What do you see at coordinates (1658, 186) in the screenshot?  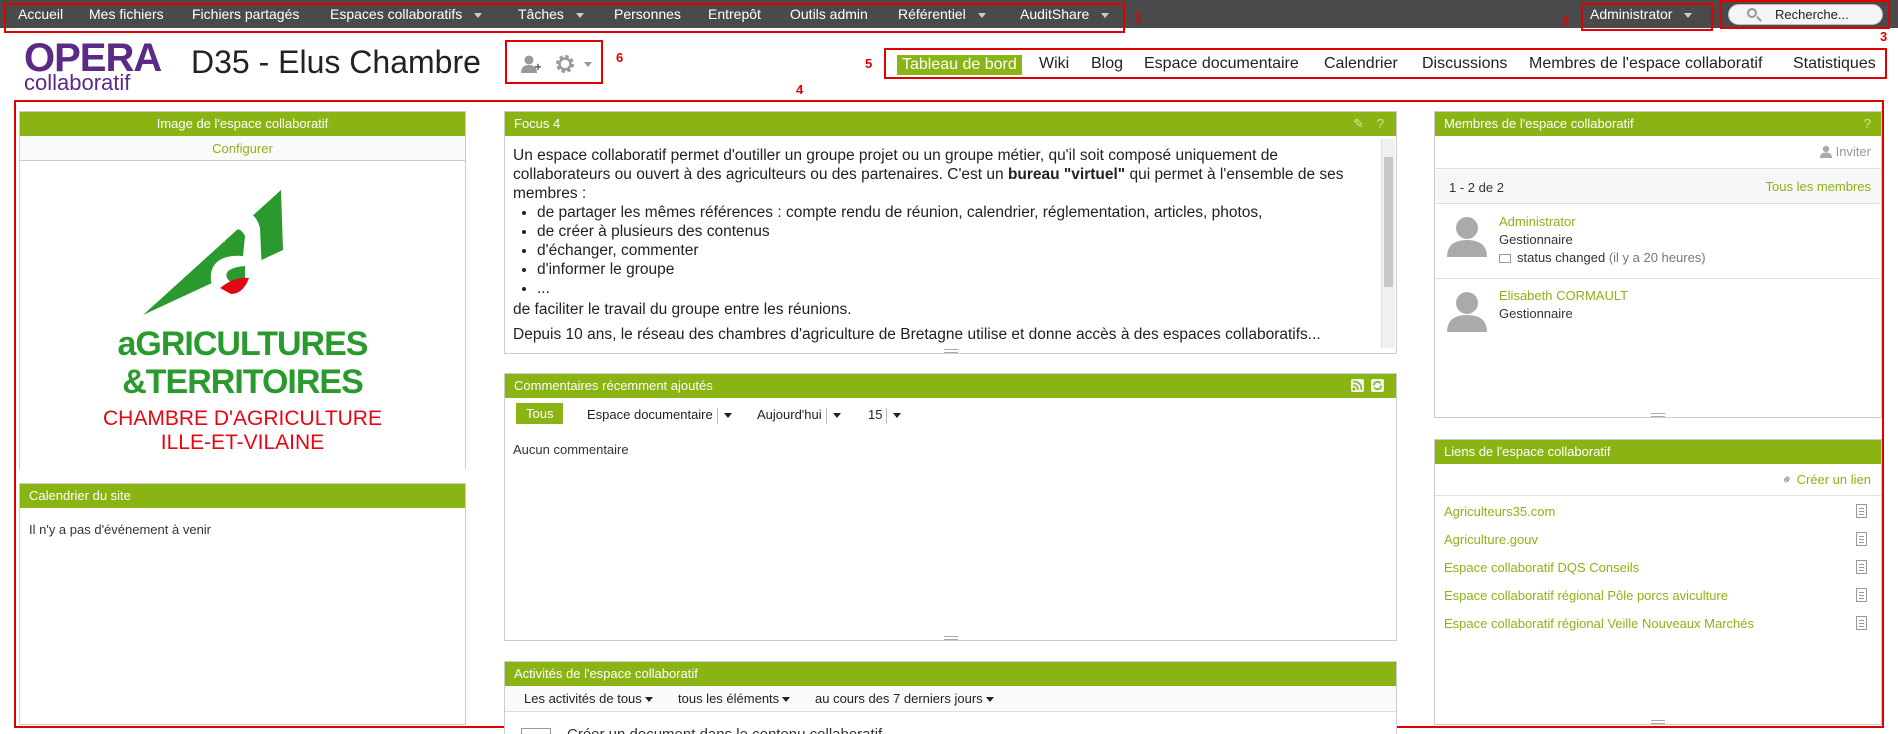 I see `members-count-bar: 1 - 2 de 2 Tous les membres` at bounding box center [1658, 186].